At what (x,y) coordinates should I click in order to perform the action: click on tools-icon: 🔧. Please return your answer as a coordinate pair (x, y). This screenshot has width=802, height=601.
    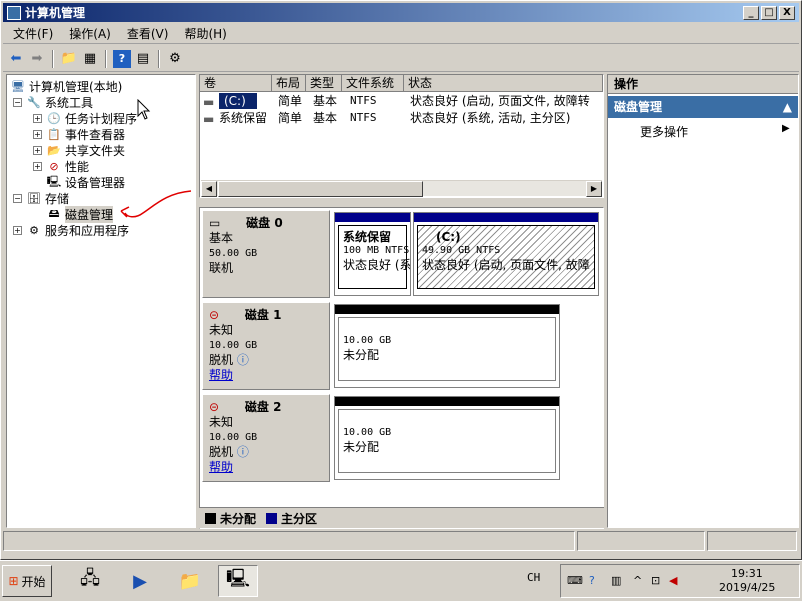
    Looking at the image, I should click on (34, 102).